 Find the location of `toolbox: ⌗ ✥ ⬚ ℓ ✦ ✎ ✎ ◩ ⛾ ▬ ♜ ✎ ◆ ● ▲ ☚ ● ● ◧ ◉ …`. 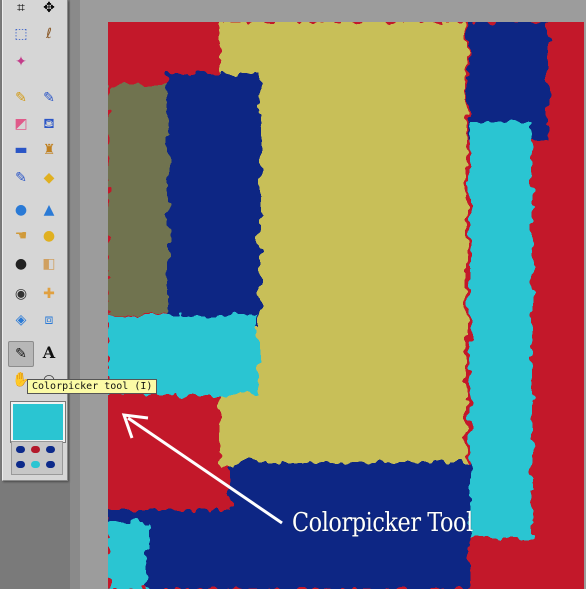

toolbox: ⌗ ✥ ⬚ ℓ ✦ ✎ ✎ ◩ ⛾ ▬ ♜ ✎ ◆ ● ▲ ☚ ● ● ◧ ◉ … is located at coordinates (35, 240).